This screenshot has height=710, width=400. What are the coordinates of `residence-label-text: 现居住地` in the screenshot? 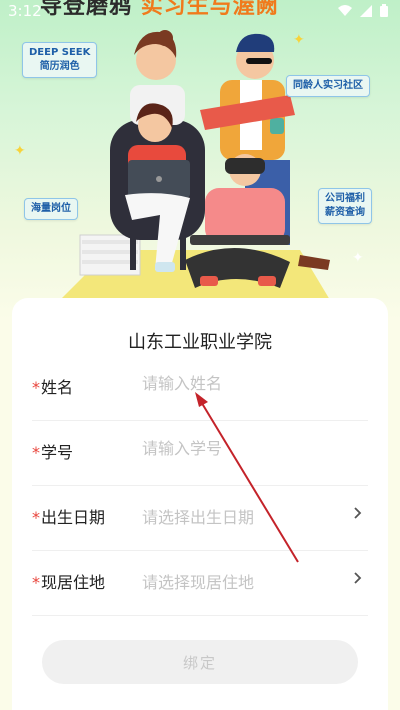 It's located at (73, 582).